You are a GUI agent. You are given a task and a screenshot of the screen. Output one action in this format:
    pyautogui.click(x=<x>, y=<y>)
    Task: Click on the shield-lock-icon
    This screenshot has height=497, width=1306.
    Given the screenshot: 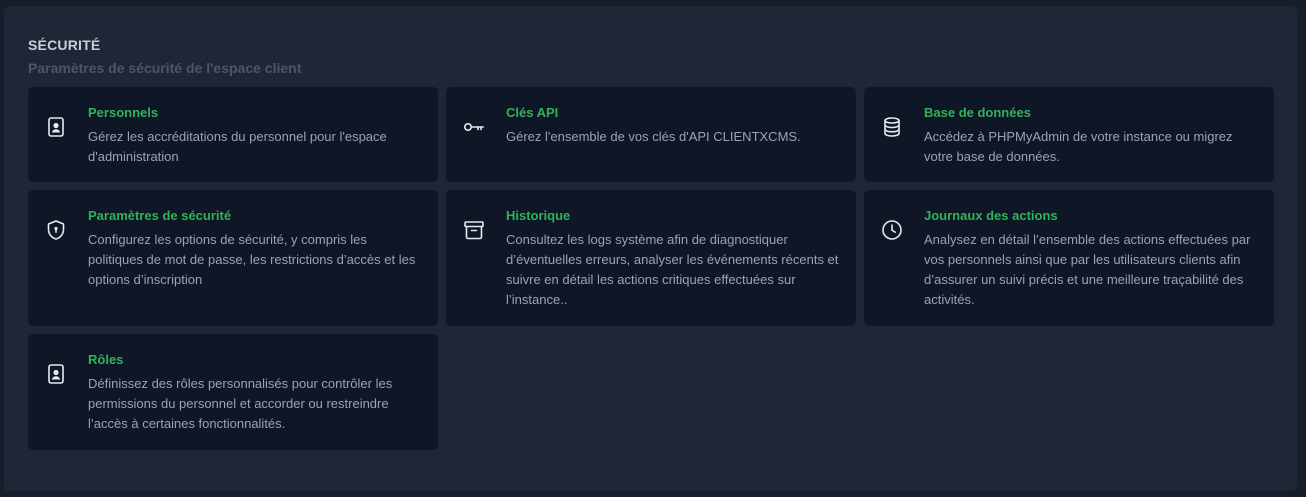 What is the action you would take?
    pyautogui.click(x=56, y=230)
    